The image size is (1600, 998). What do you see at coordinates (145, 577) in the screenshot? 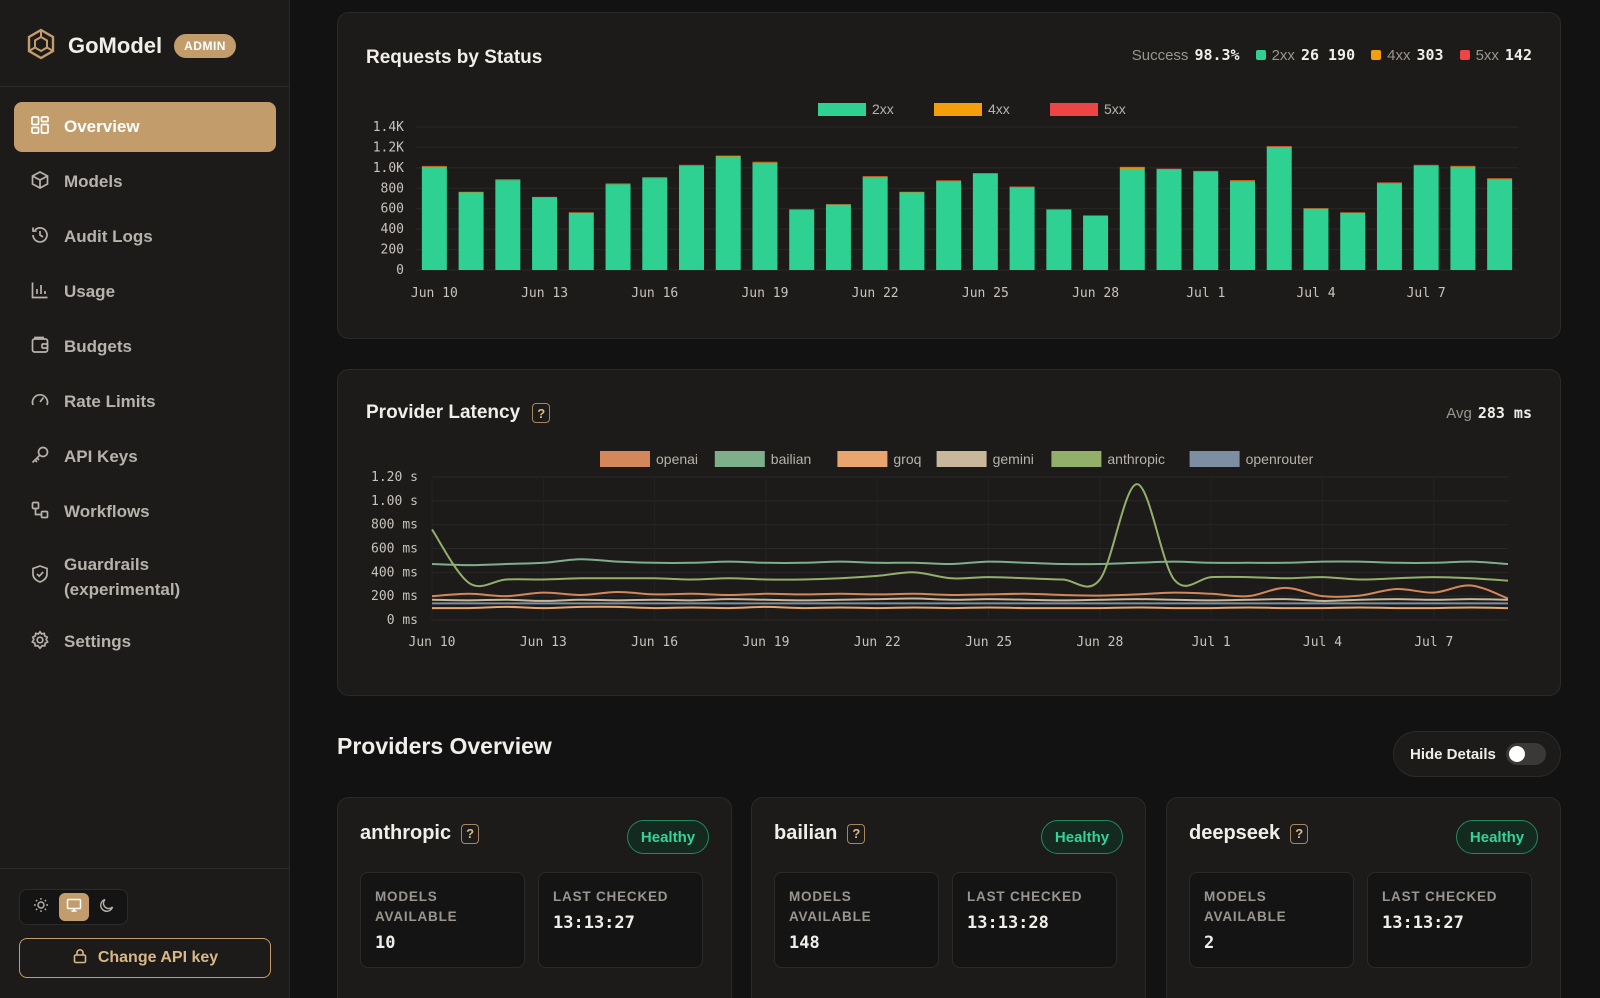
I see `sidebar-item-guardrails: Guardrails (experimental)` at bounding box center [145, 577].